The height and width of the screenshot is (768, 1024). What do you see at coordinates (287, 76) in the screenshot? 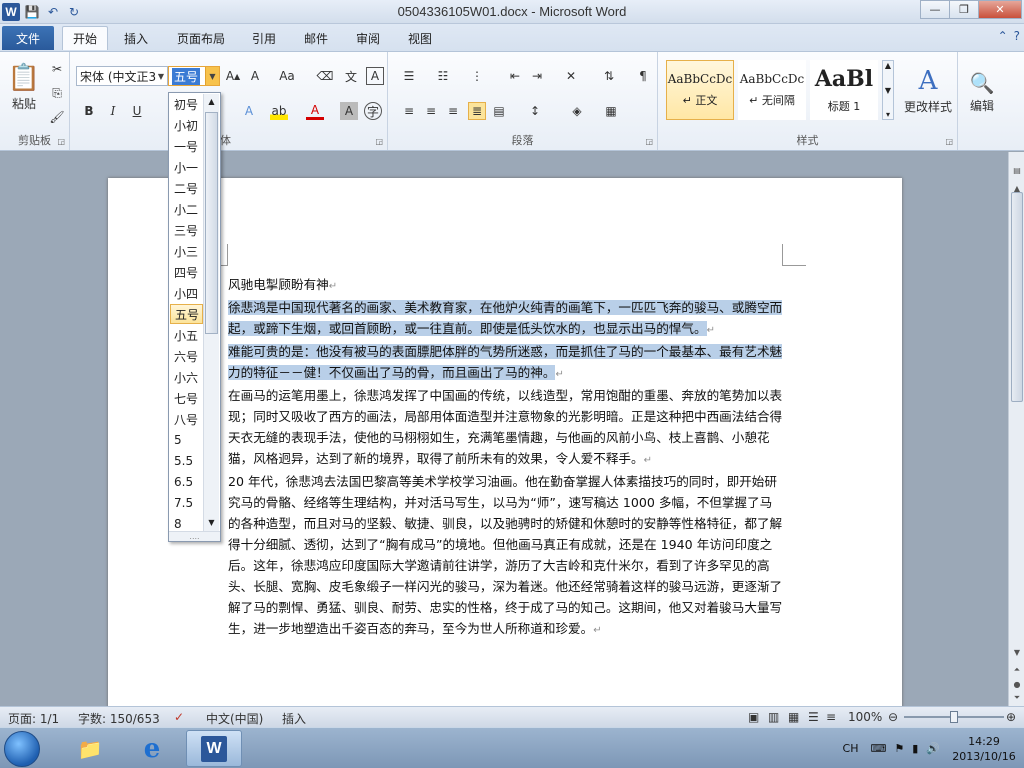
I see `change-case-icon: Aa` at bounding box center [287, 76].